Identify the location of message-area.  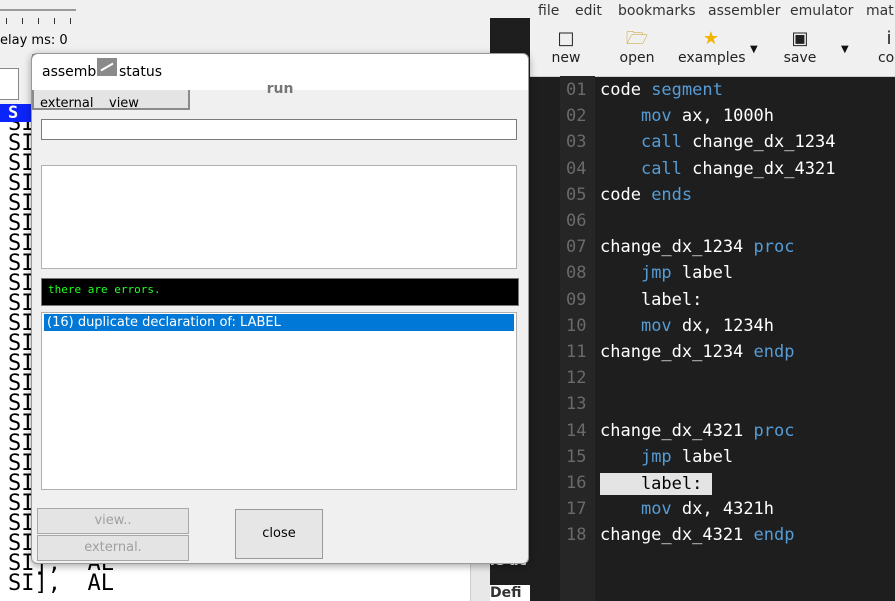
(279, 217).